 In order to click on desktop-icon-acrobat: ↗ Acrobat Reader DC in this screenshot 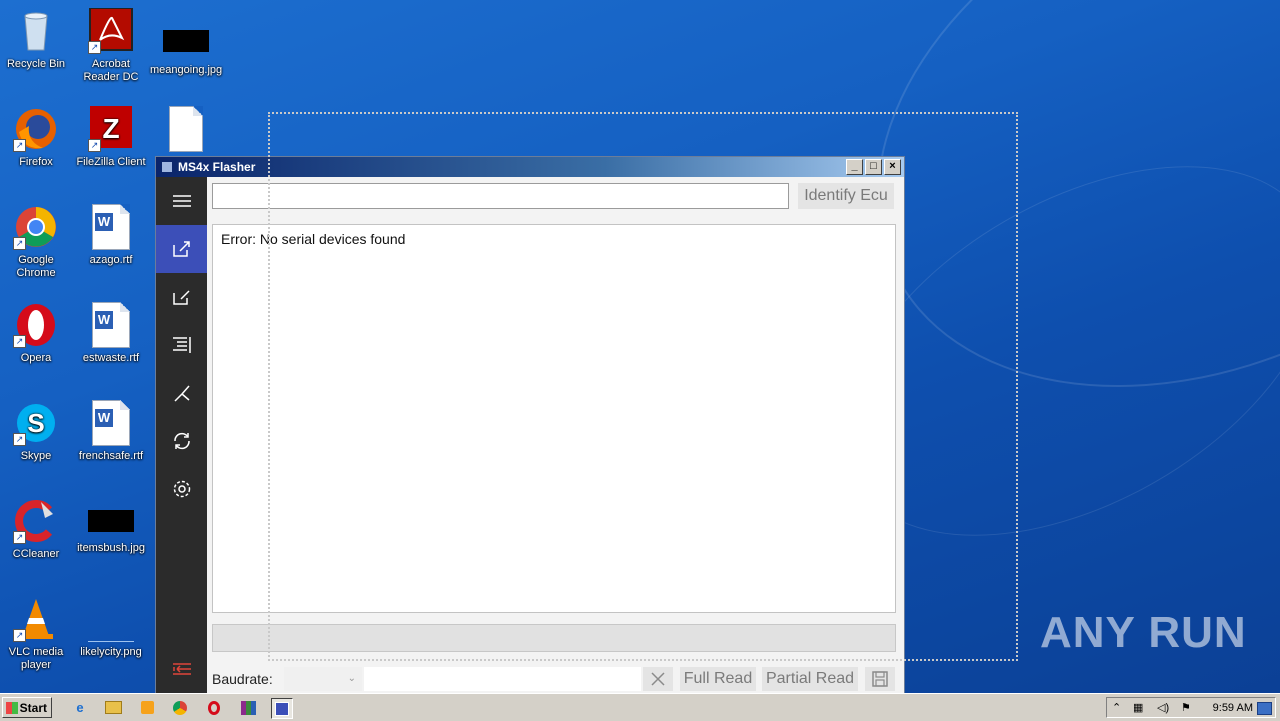, I will do `click(111, 45)`.